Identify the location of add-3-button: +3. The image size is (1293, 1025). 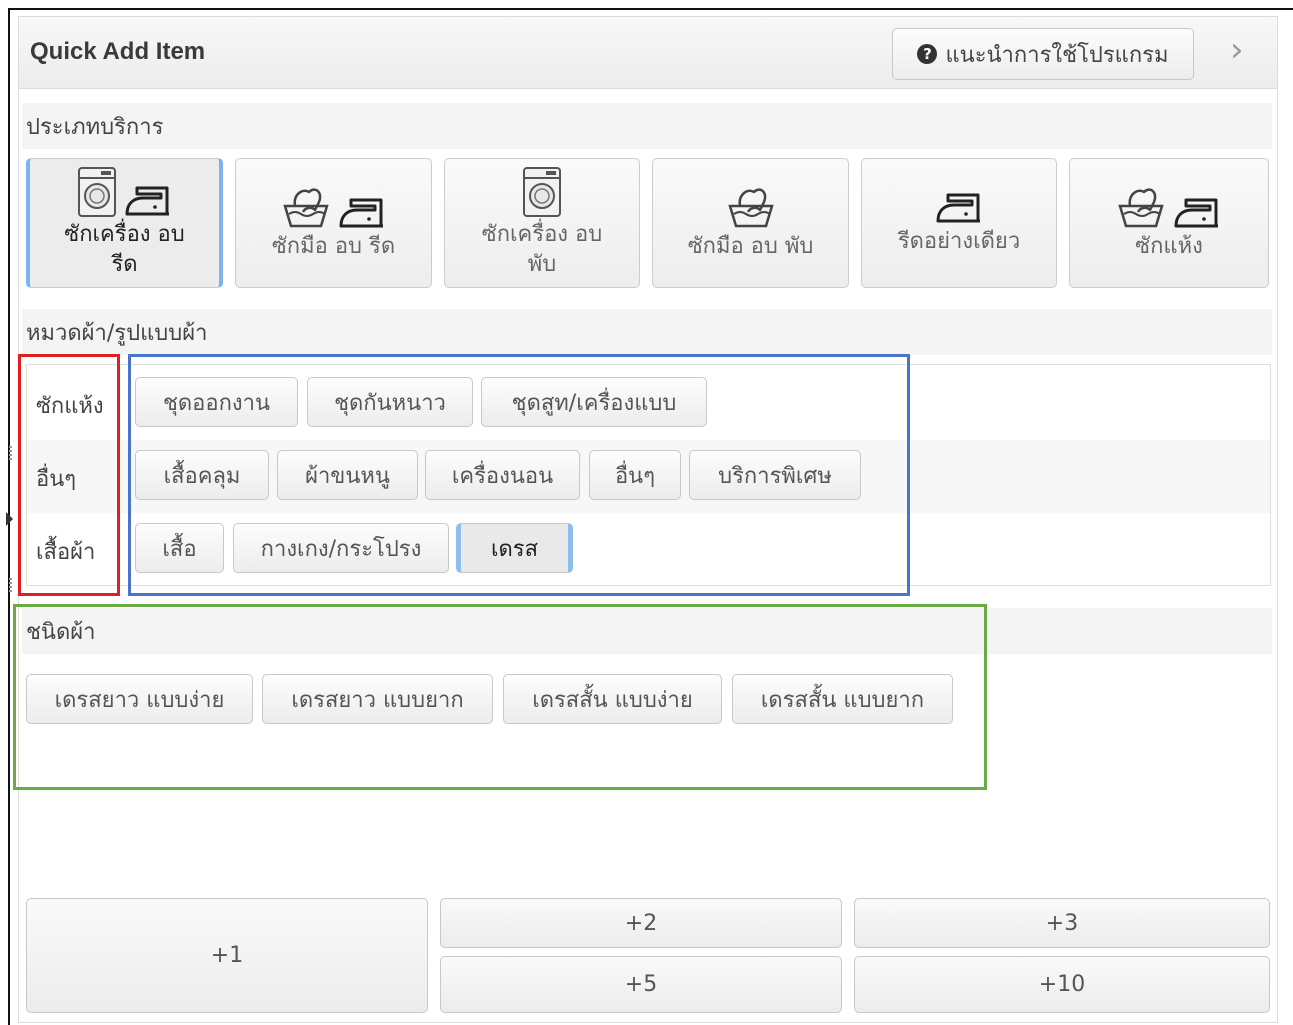
(1062, 923).